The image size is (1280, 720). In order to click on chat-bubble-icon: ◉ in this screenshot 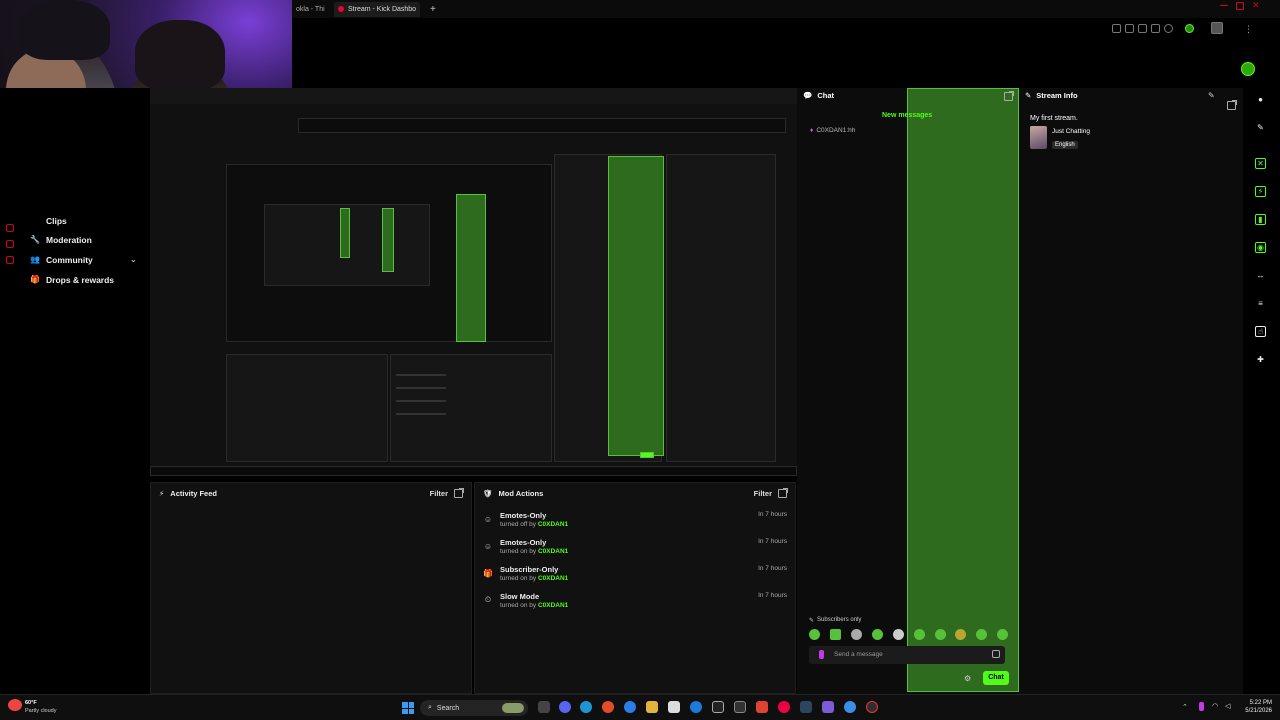, I will do `click(1260, 247)`.